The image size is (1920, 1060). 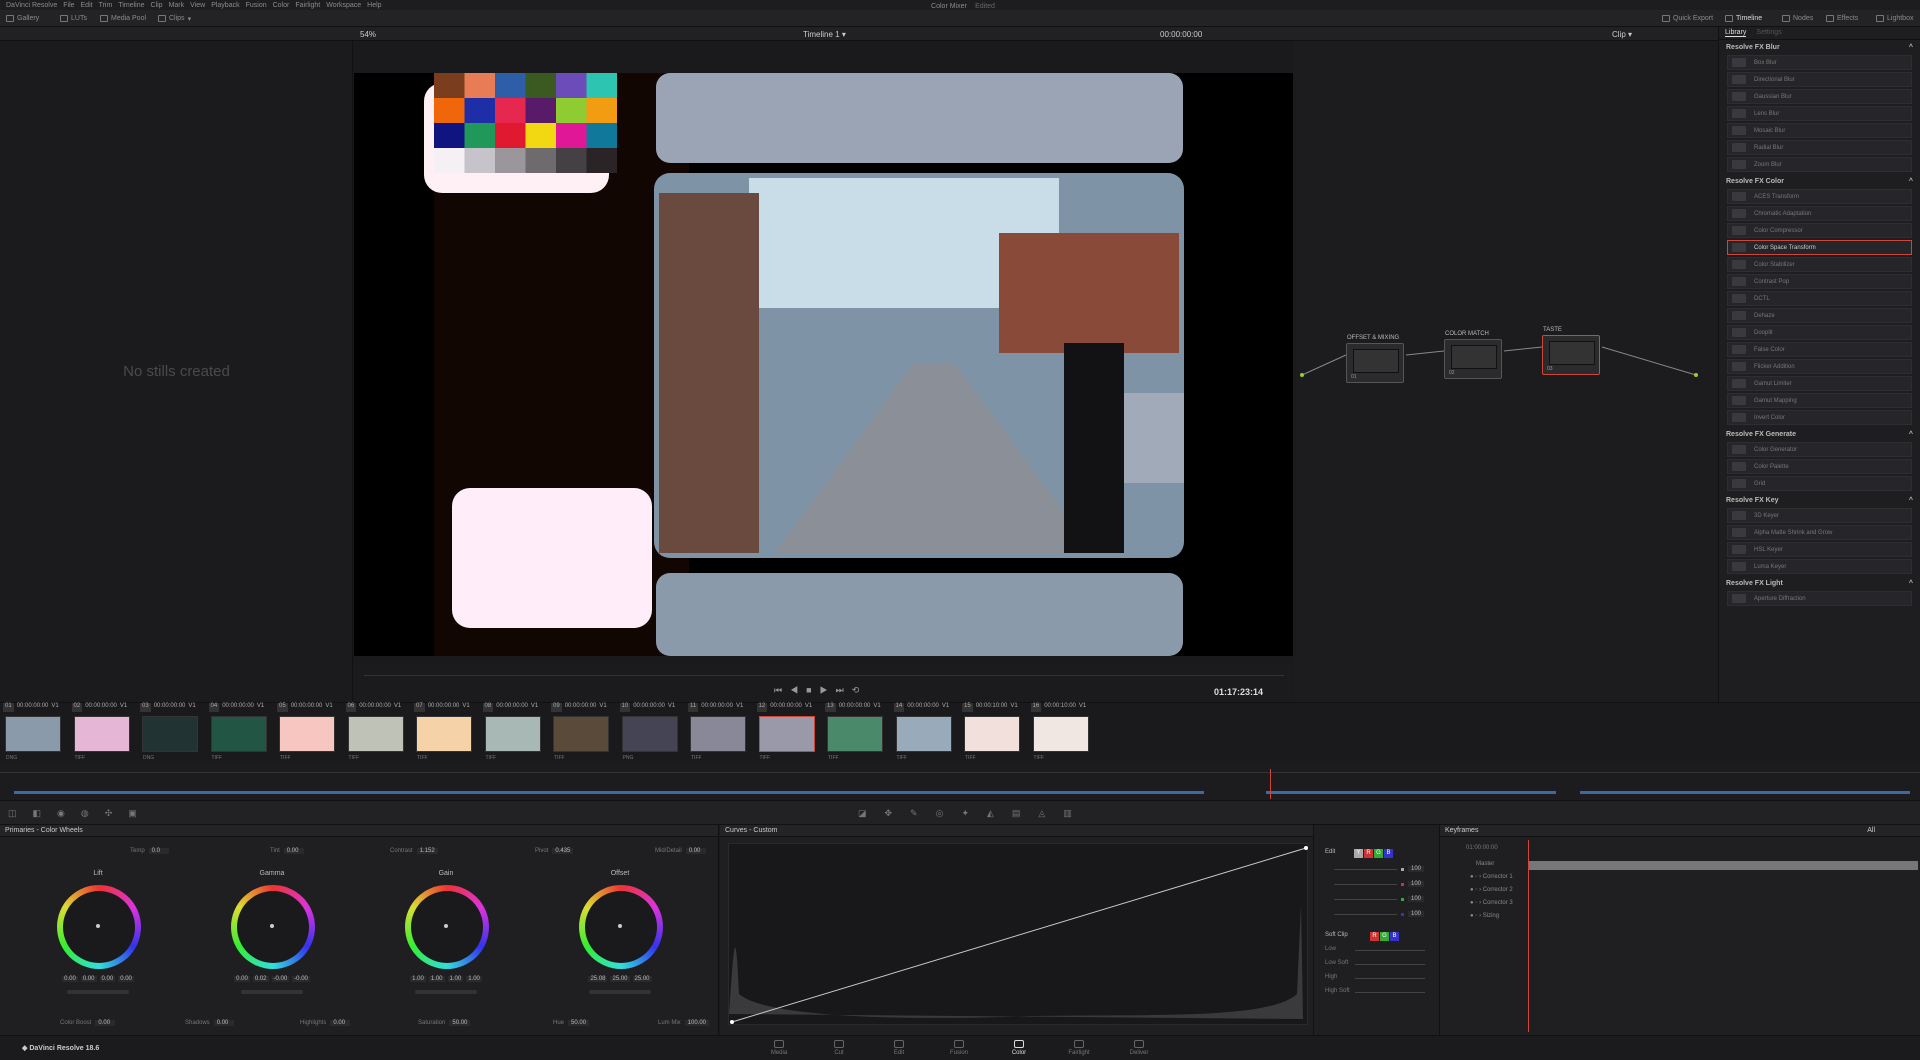 I want to click on library-item: Gamut Mapping, so click(x=1819, y=400).